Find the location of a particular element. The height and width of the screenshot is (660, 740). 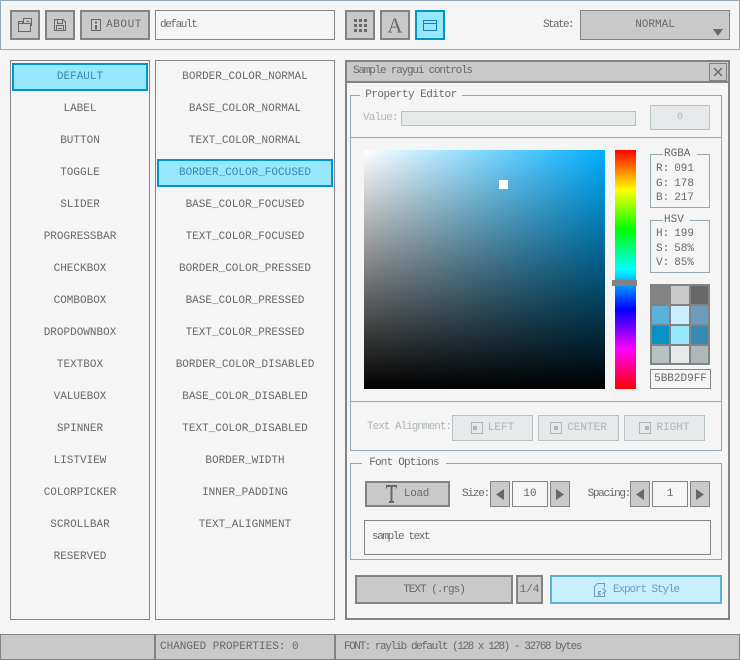

svg-text: A is located at coordinates (395, 25).